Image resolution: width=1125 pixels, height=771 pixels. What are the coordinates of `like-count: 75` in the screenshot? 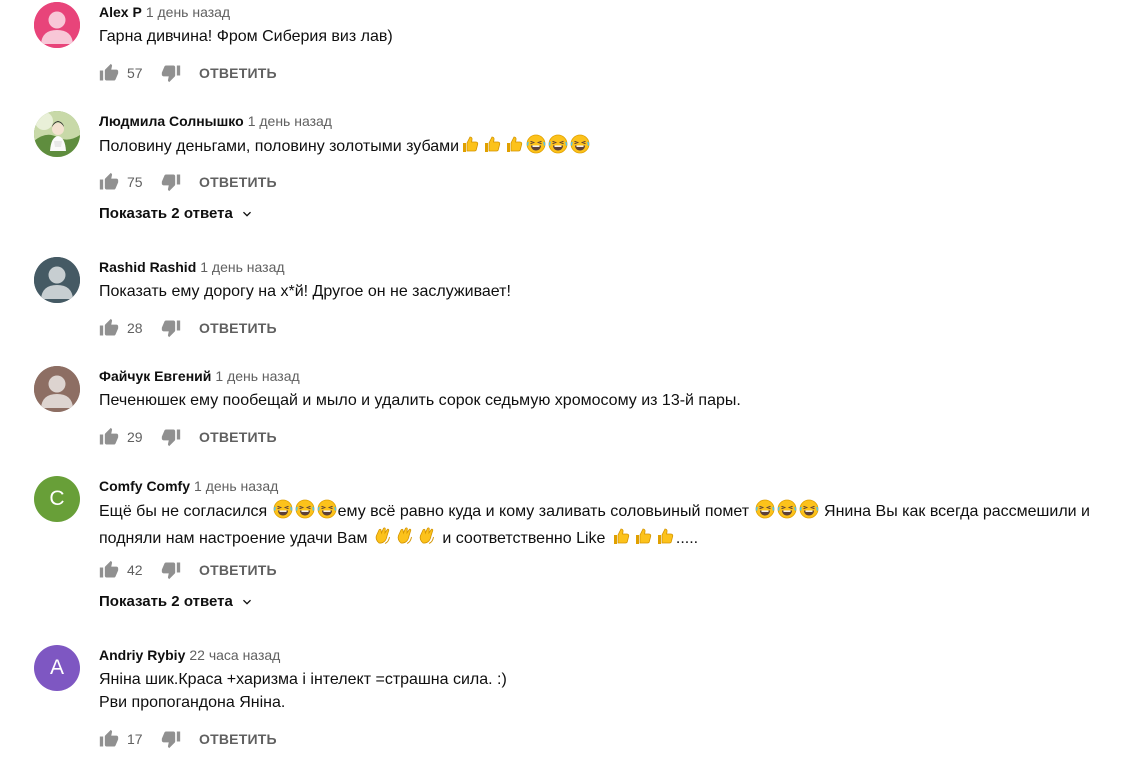 It's located at (135, 182).